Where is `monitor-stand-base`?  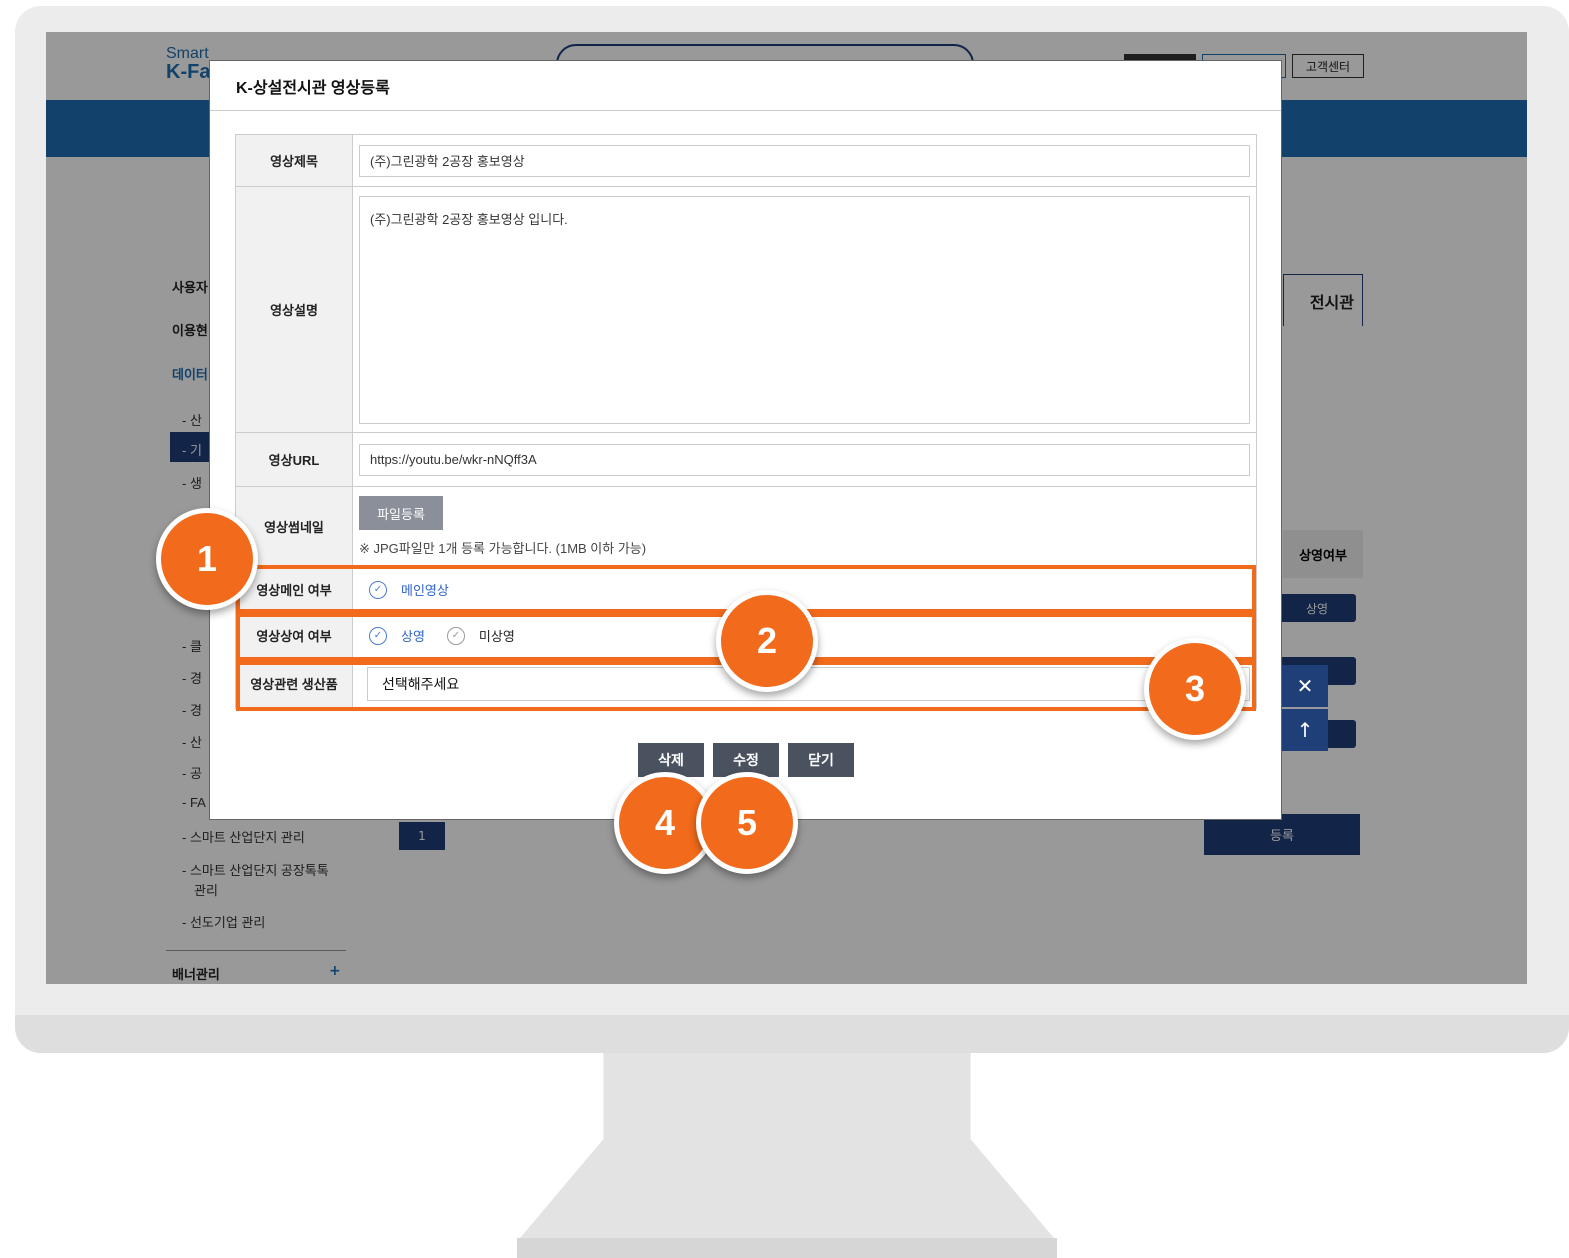 monitor-stand-base is located at coordinates (787, 1248).